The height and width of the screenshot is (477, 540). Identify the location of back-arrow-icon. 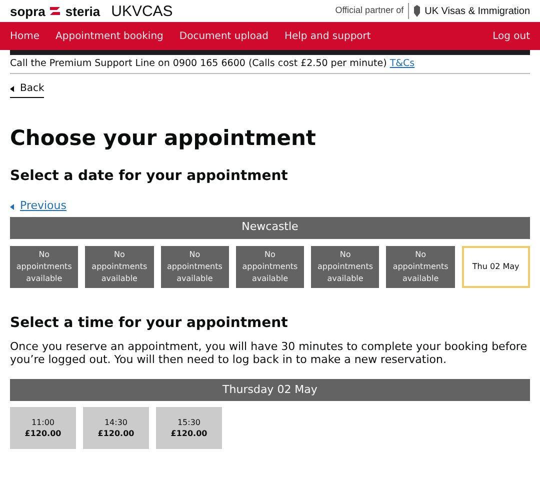
(12, 89).